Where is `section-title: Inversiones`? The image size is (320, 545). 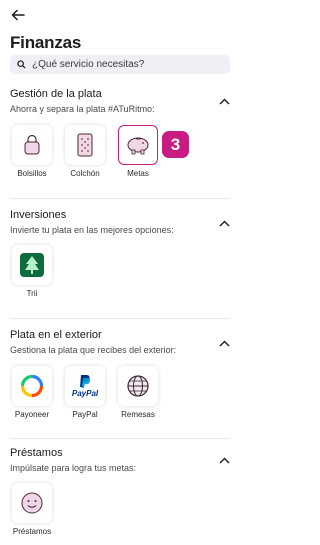 section-title: Inversiones is located at coordinates (38, 215).